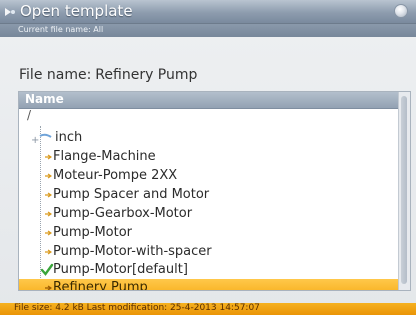 Image resolution: width=416 pixels, height=315 pixels. I want to click on file-name-label: File name:, so click(55, 75).